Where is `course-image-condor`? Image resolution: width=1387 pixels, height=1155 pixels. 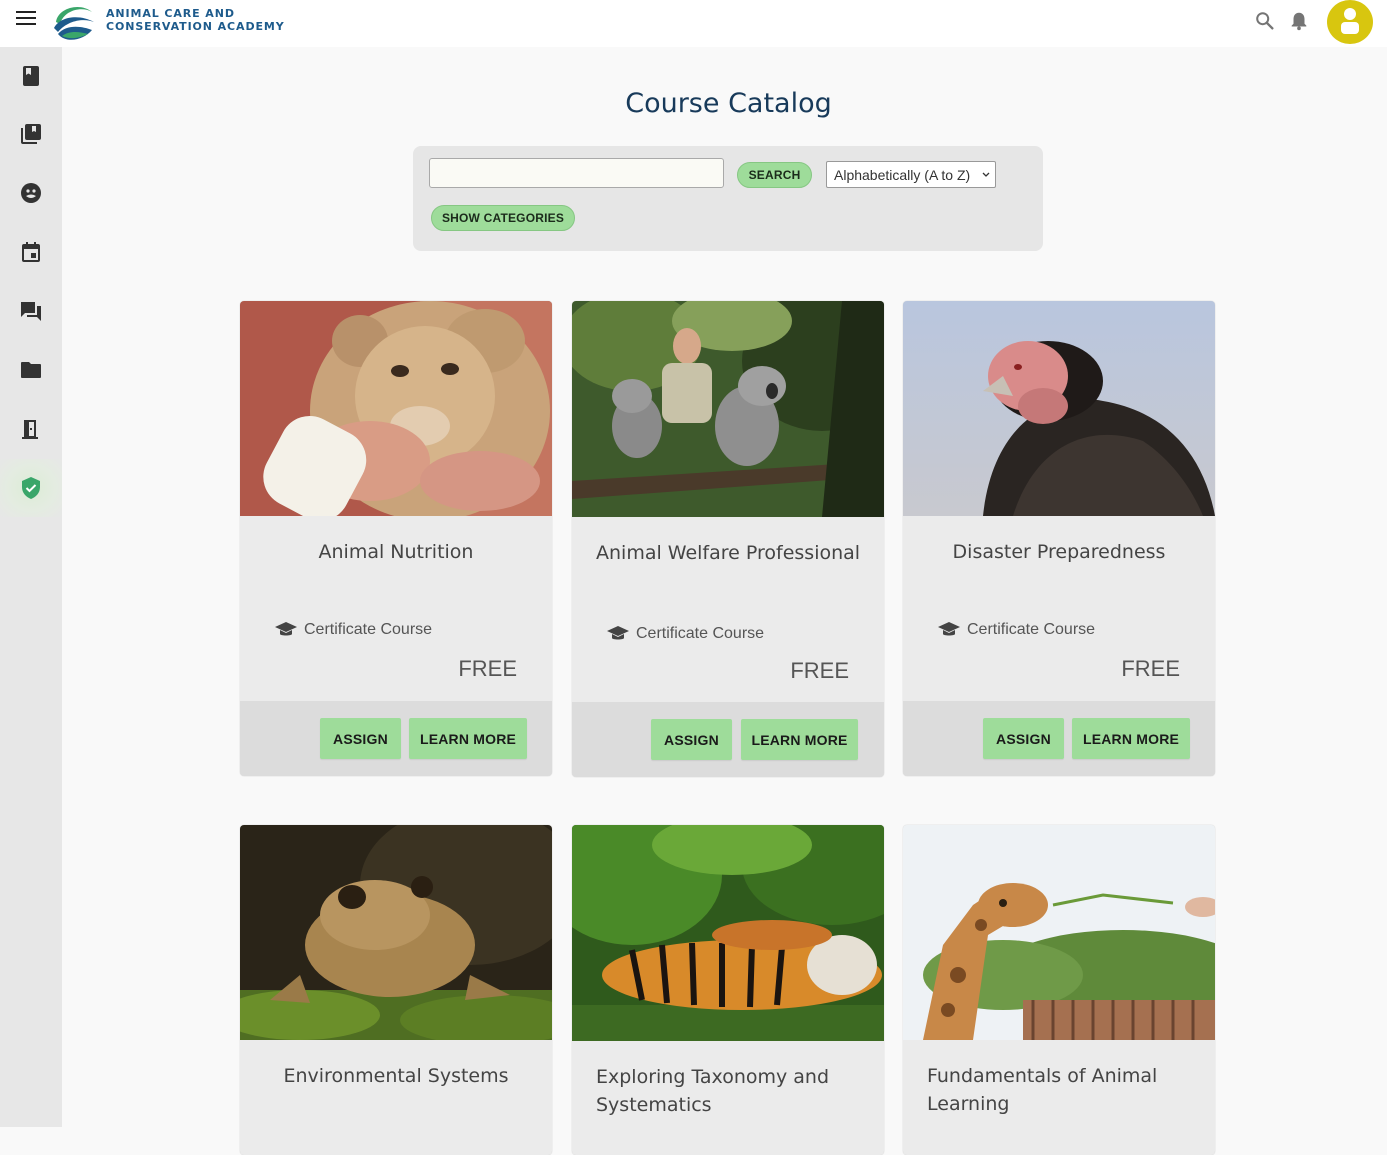 course-image-condor is located at coordinates (1059, 408).